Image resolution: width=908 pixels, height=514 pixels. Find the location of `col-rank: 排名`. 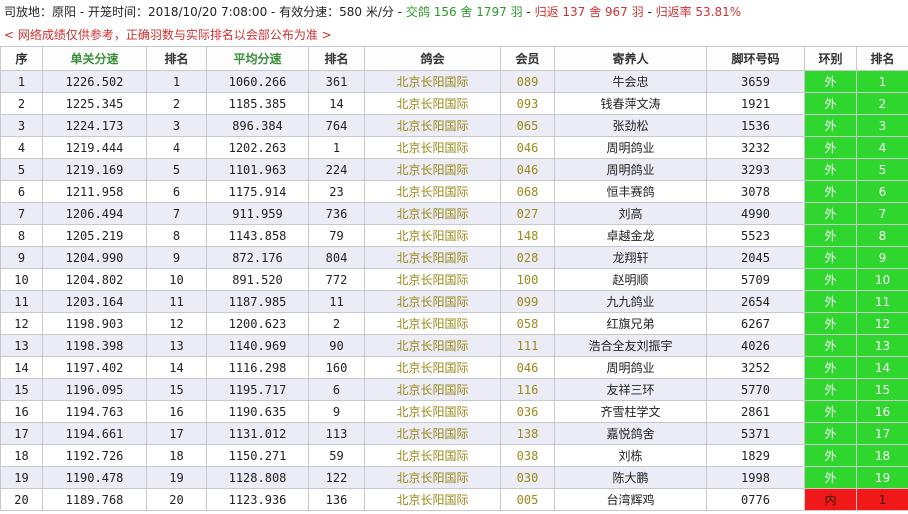

col-rank: 排名 is located at coordinates (176, 58).